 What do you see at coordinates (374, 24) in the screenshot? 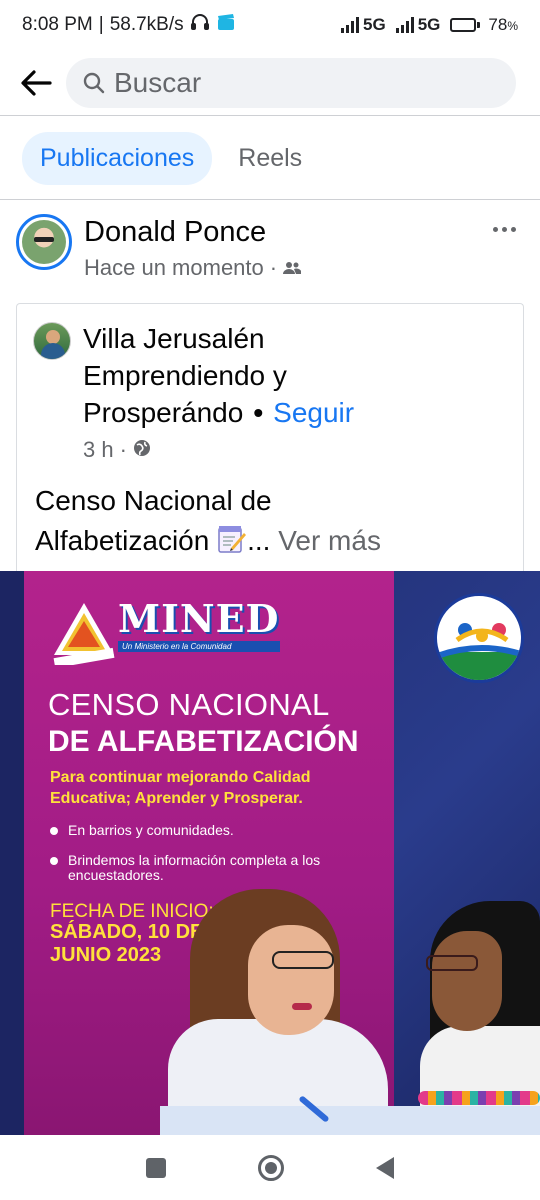
I see `network-type-1: 5G` at bounding box center [374, 24].